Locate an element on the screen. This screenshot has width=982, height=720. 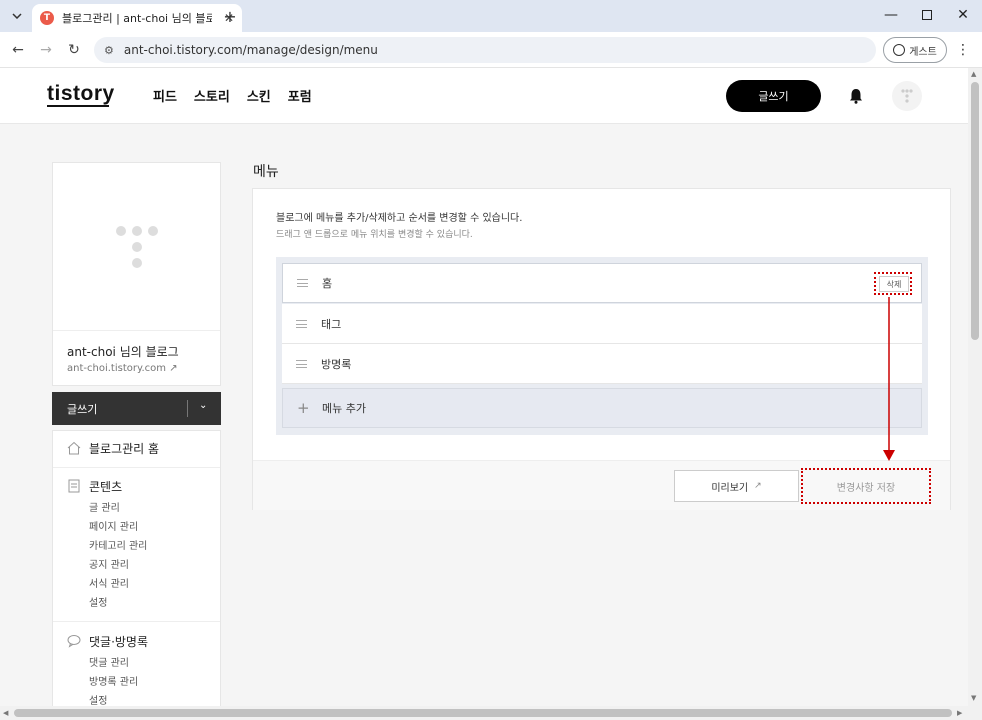
sidebar-subitem-content-settings: 설정 is located at coordinates (136, 603).